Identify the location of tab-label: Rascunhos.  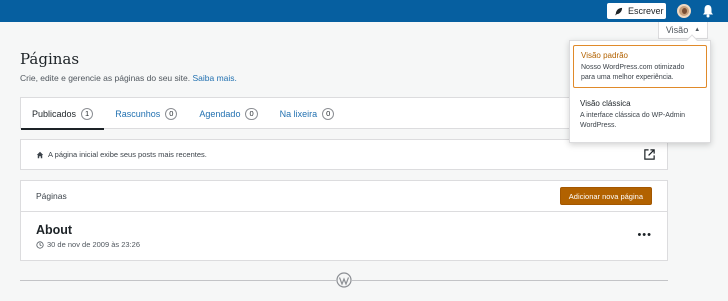
(138, 113).